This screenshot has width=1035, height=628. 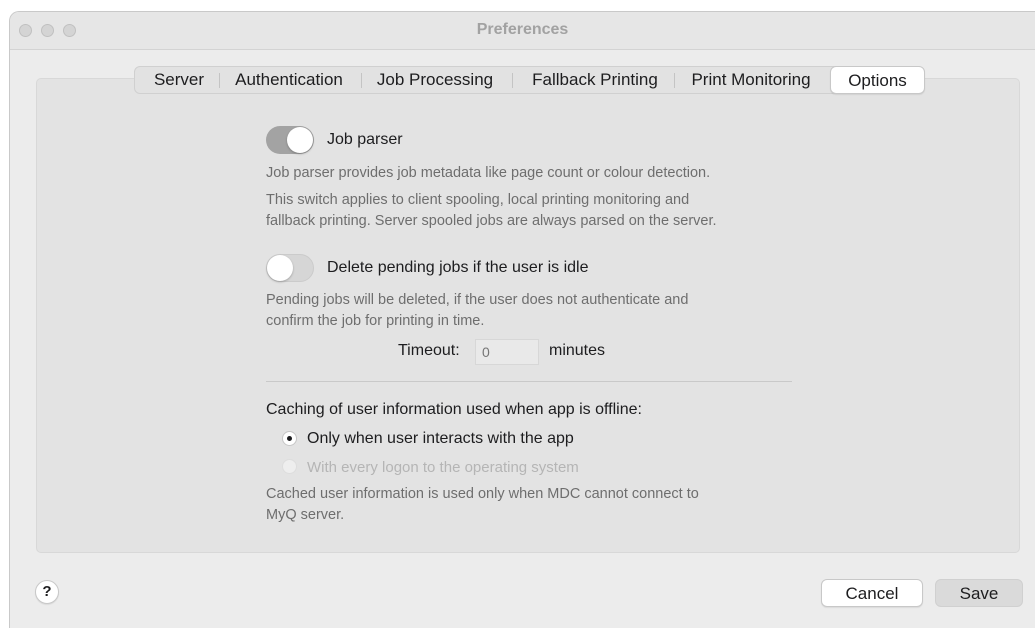 I want to click on title-bar: Preferences, so click(x=522, y=31).